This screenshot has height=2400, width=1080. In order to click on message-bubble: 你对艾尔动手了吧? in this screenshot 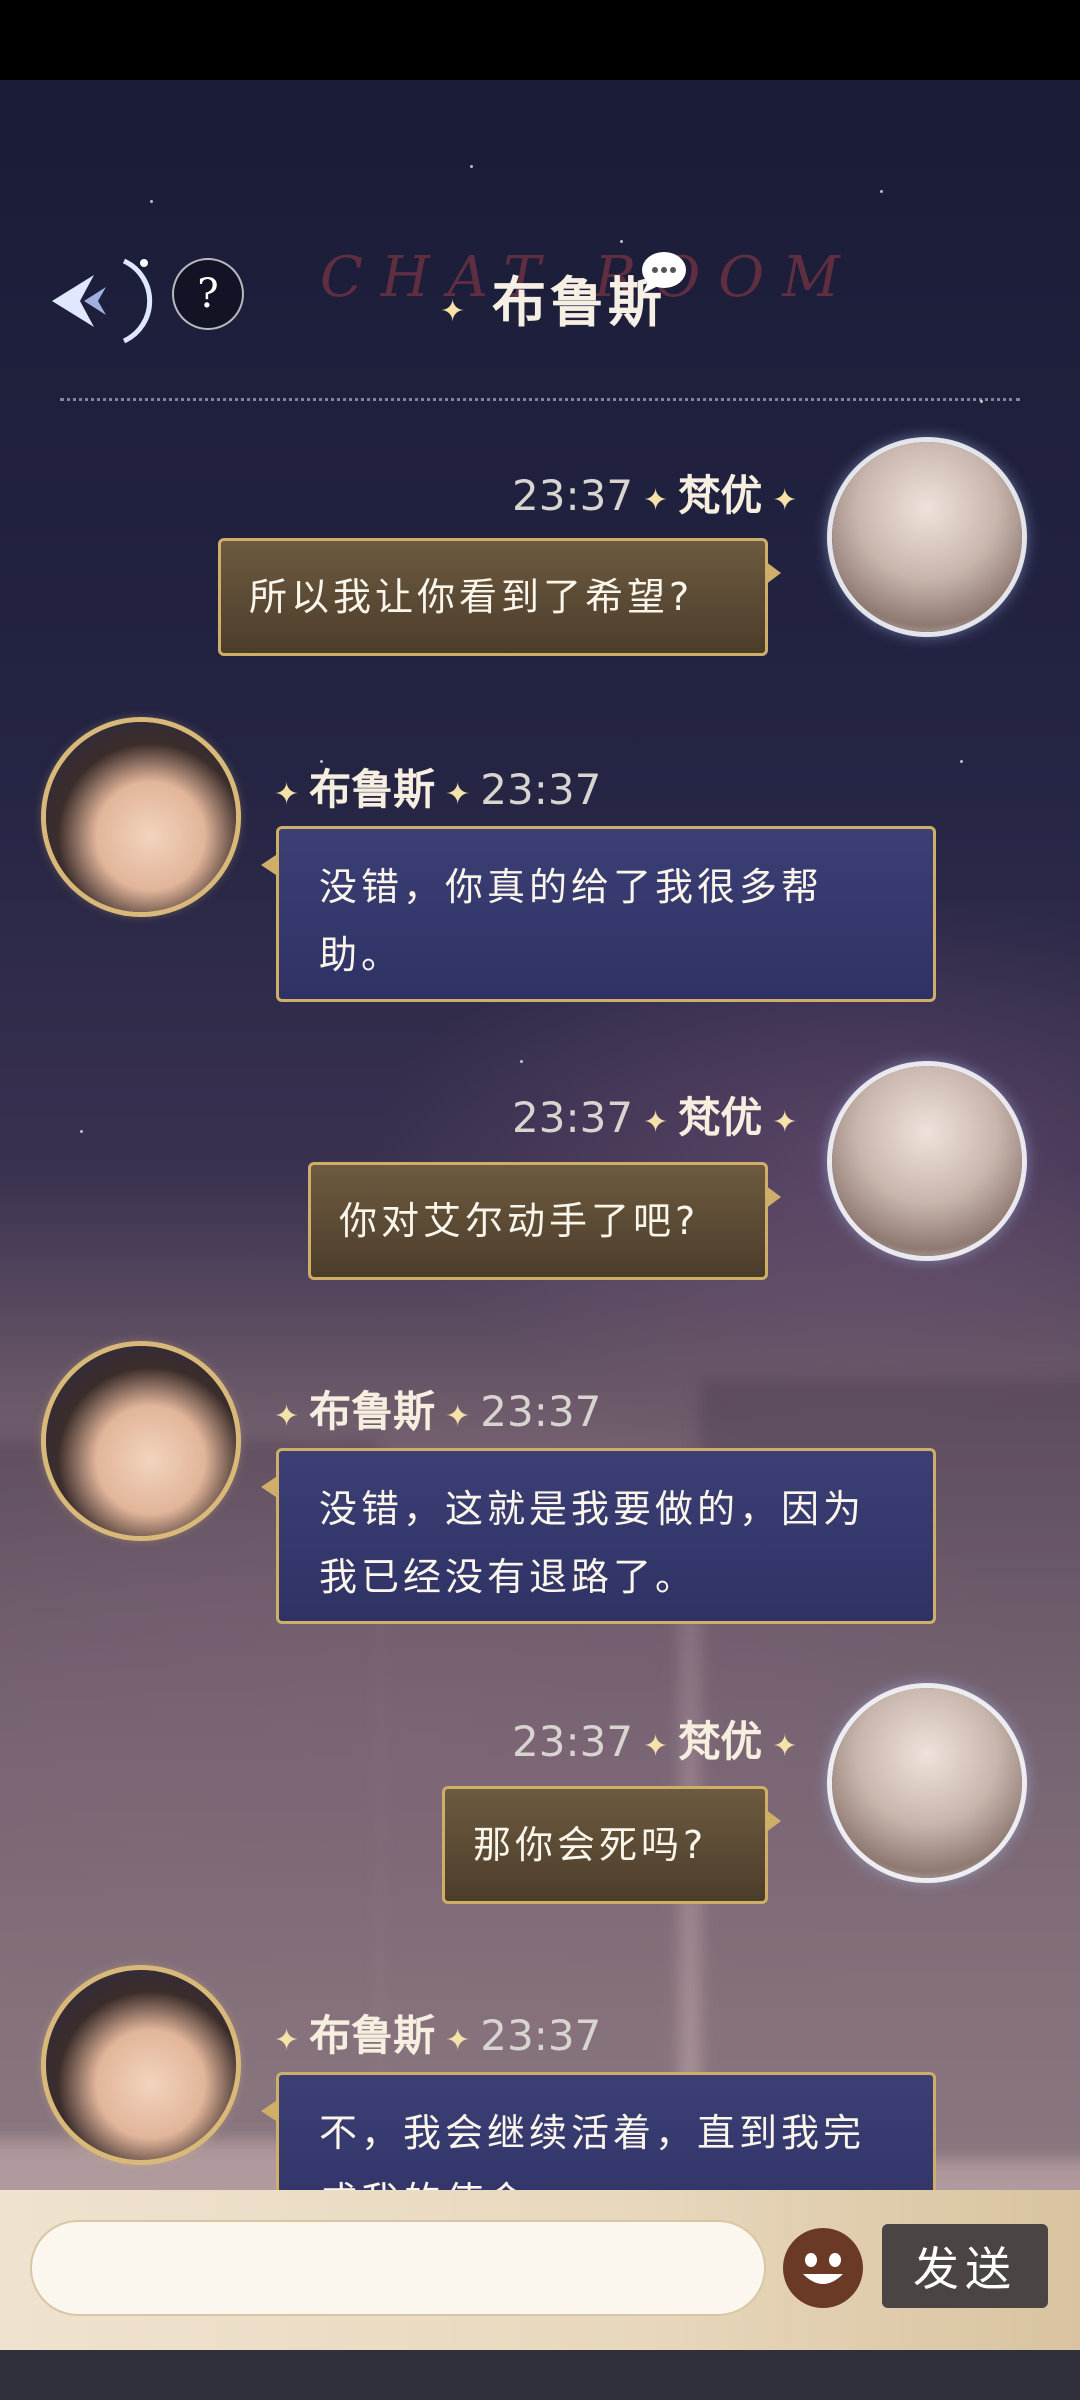, I will do `click(544, 1221)`.